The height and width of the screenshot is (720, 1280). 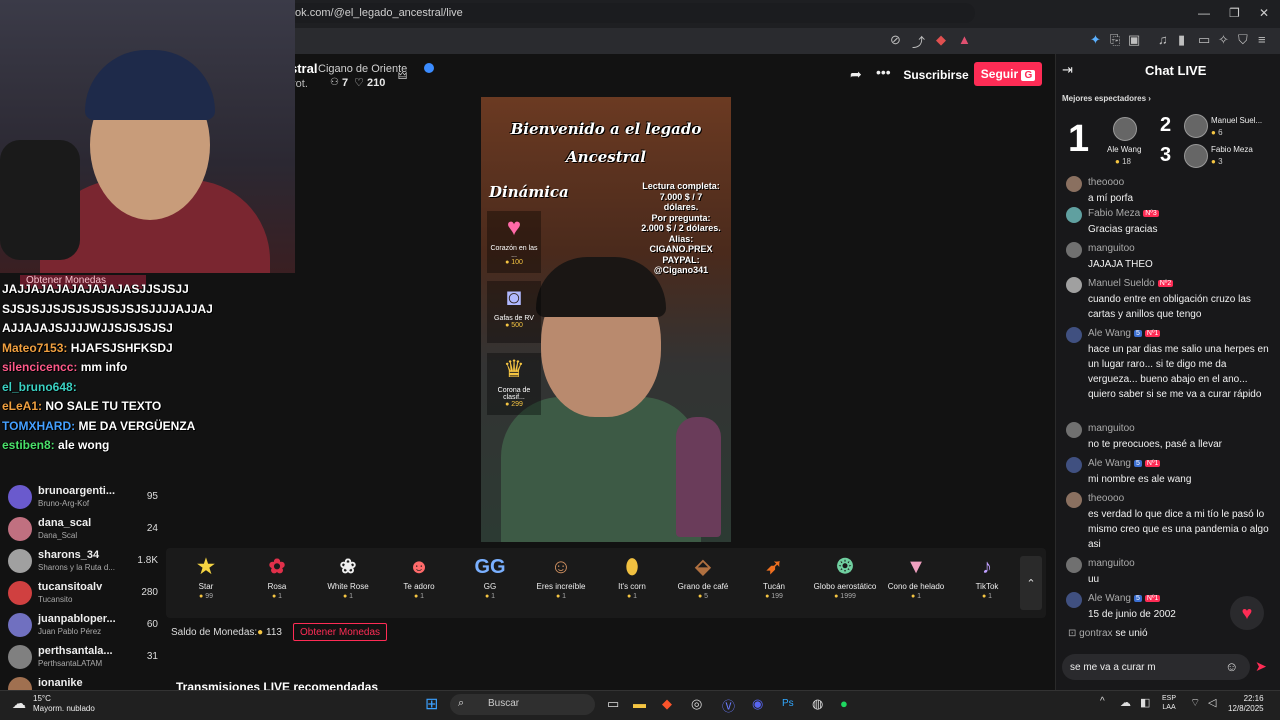 What do you see at coordinates (1264, 13) in the screenshot?
I see `close-window-icon: ✕` at bounding box center [1264, 13].